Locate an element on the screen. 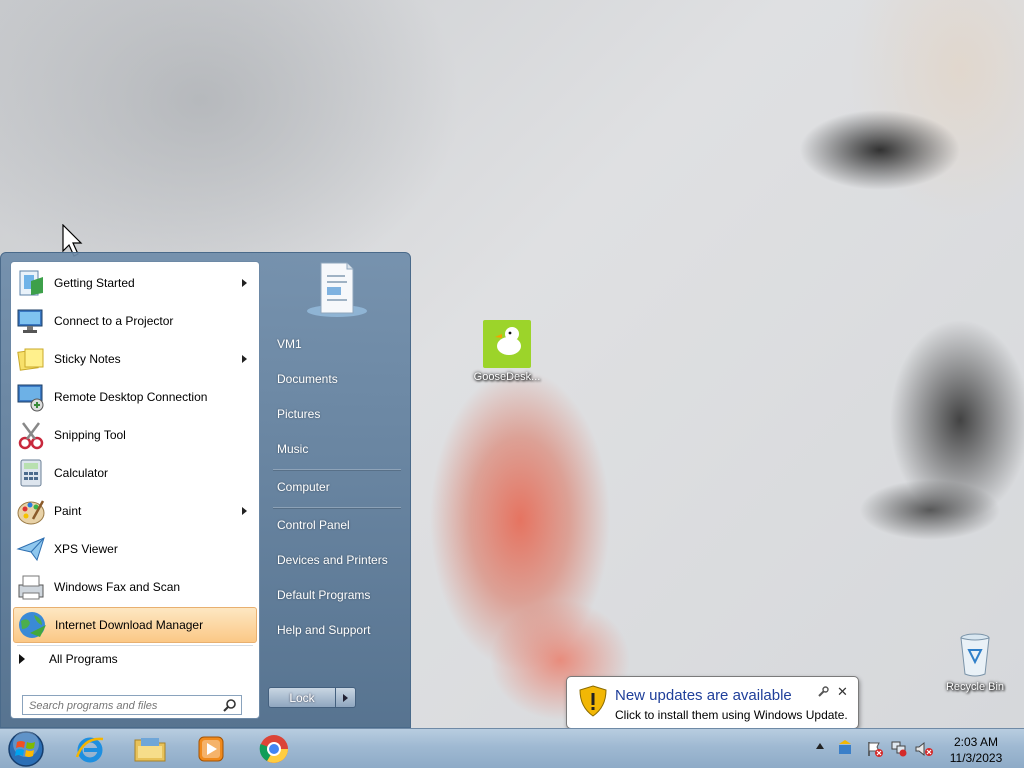 This screenshot has width=1024, height=772. start-menu-program-item: Connect to a Projector is located at coordinates (135, 321).